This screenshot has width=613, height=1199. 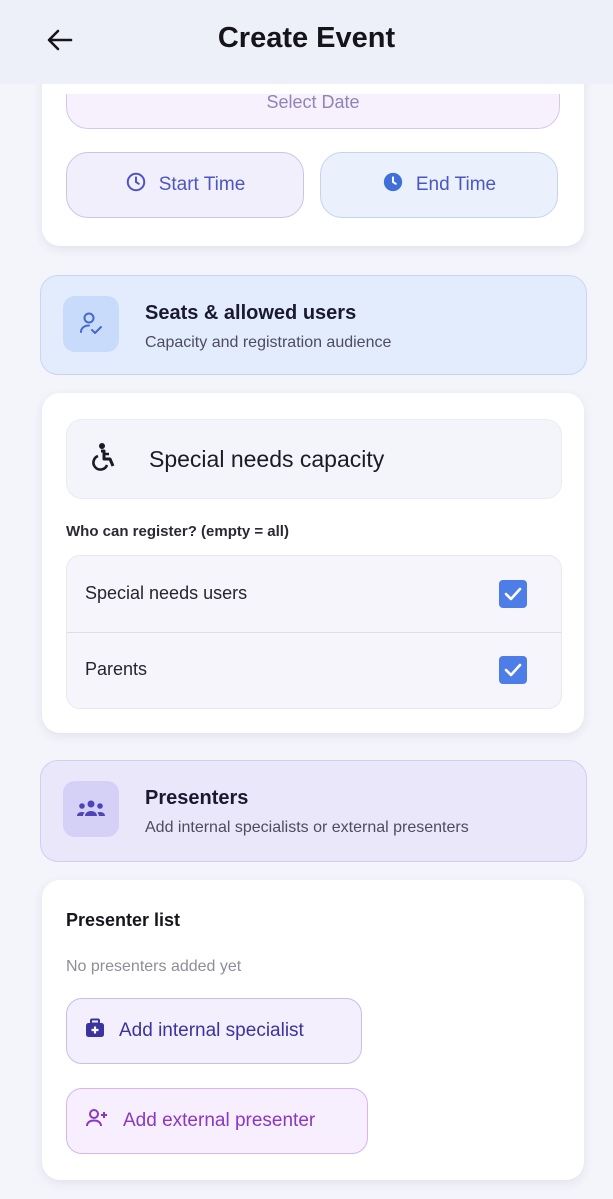 What do you see at coordinates (177, 531) in the screenshot?
I see `who-can-register-label: Who can register? (empty = all)` at bounding box center [177, 531].